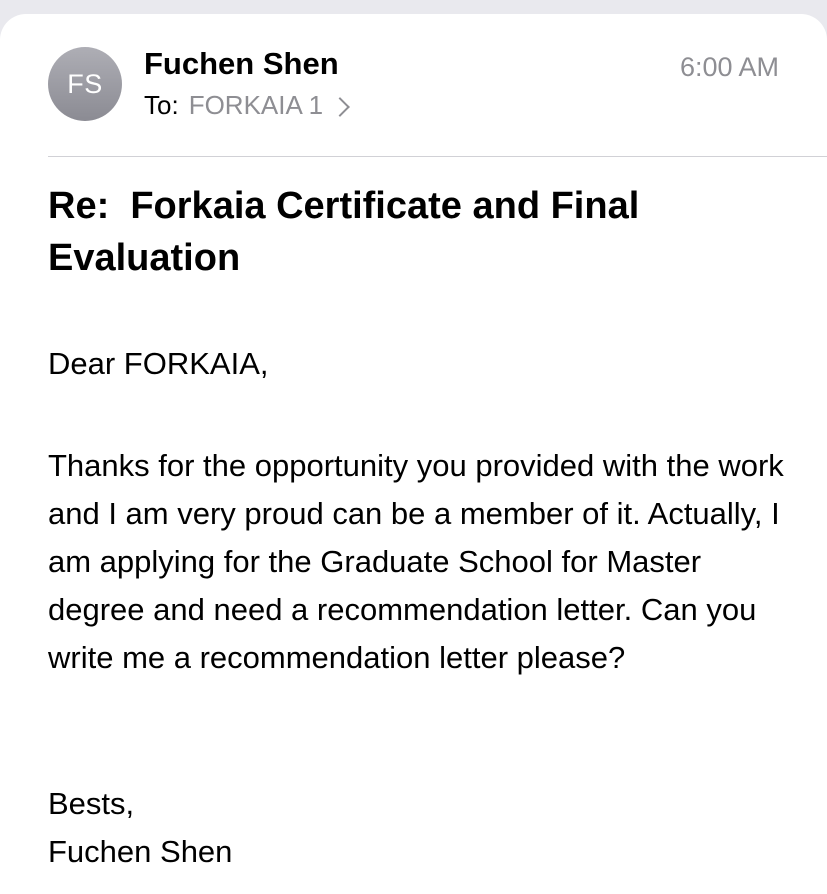 Image resolution: width=827 pixels, height=894 pixels. I want to click on recipients-row: To: FORKAIA 1, so click(247, 105).